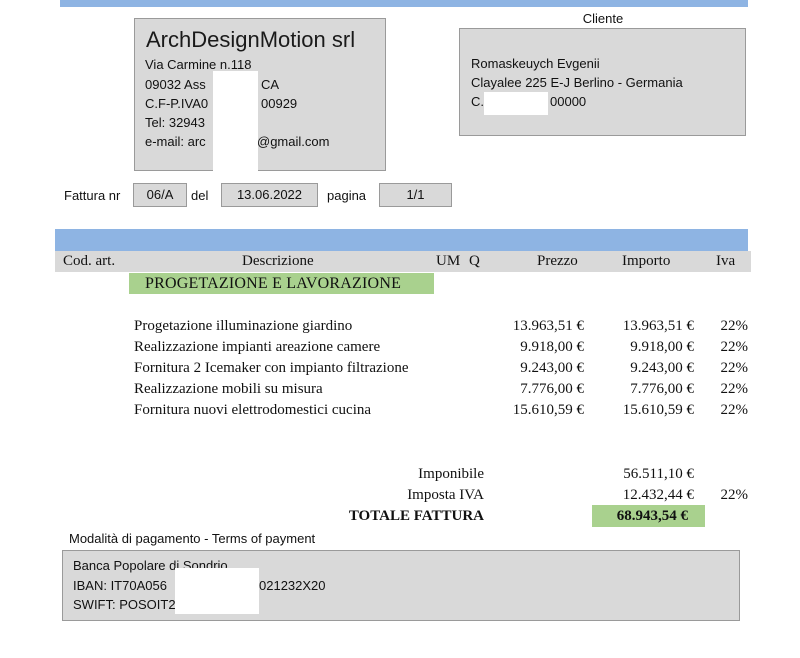  I want to click on sender-email-suffix: @gmail.com, so click(293, 141).